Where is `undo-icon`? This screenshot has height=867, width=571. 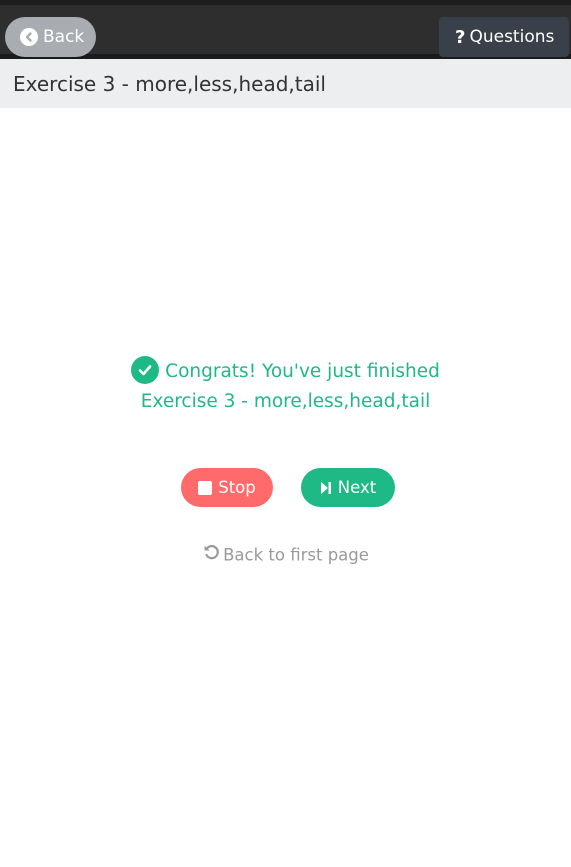
undo-icon is located at coordinates (211, 554).